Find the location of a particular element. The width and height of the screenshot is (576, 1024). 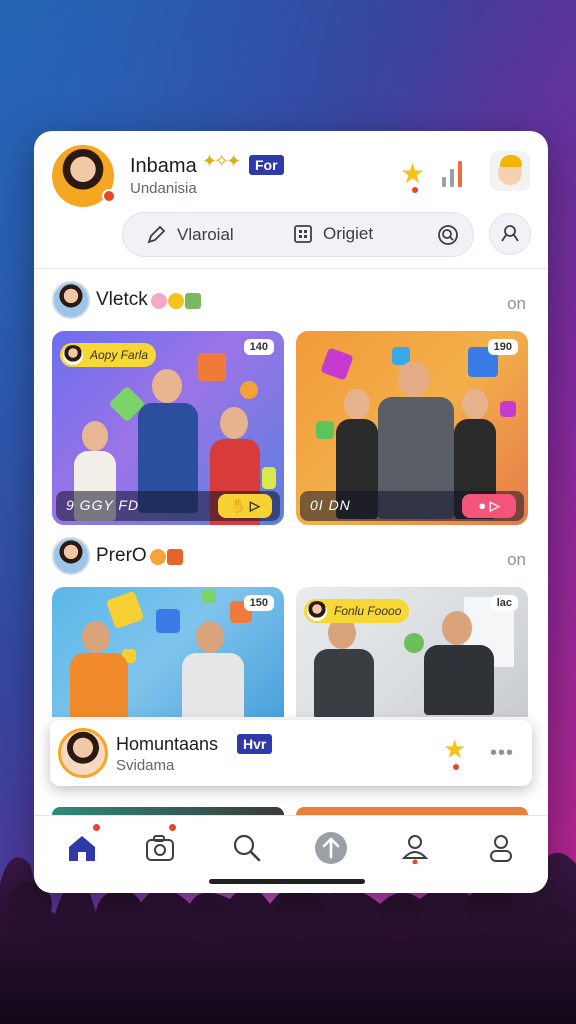

nav-search is located at coordinates (247, 848).